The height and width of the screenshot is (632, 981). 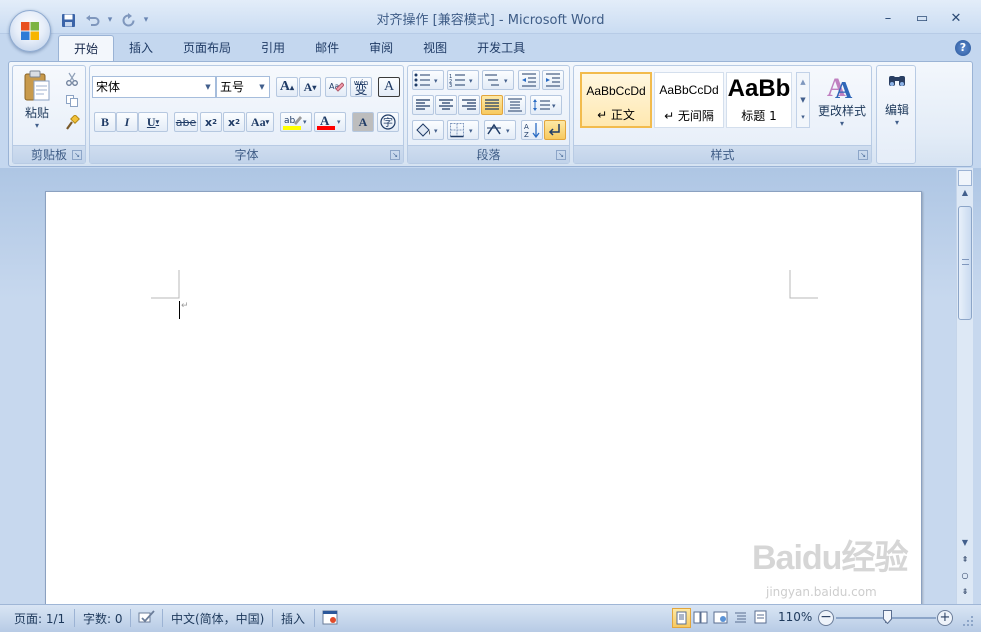 What do you see at coordinates (141, 48) in the screenshot?
I see `tab-insert: 插入` at bounding box center [141, 48].